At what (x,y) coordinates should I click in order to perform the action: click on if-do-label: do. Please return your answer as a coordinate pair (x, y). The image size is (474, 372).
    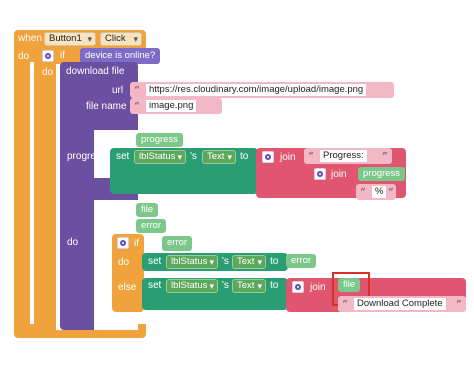
    Looking at the image, I should click on (48, 72).